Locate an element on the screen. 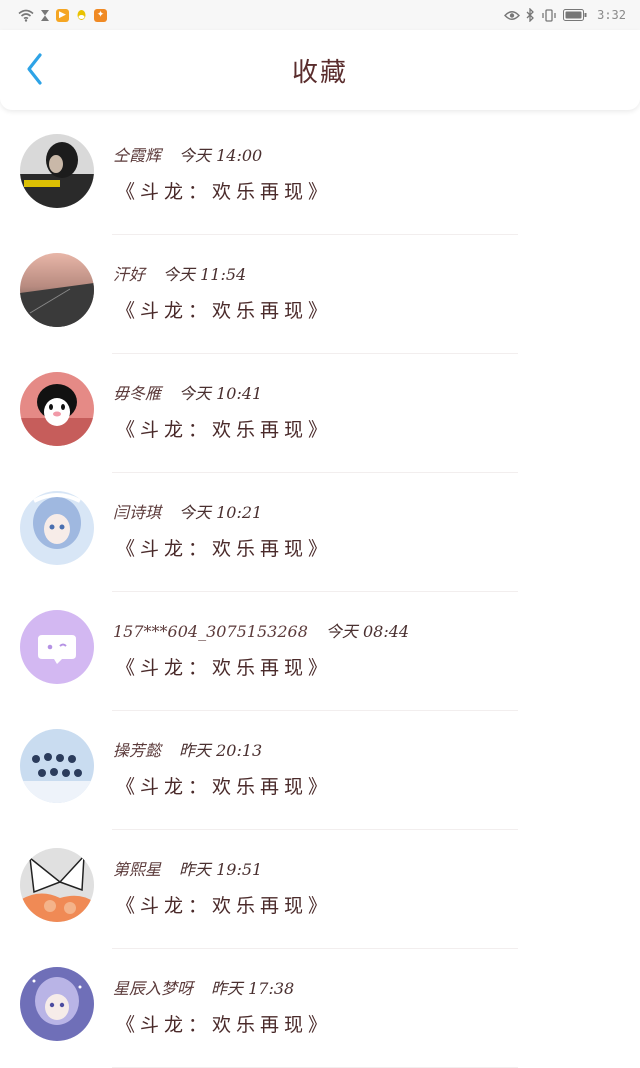 The width and height of the screenshot is (640, 1068). user-name: 仝霞辉 is located at coordinates (137, 155).